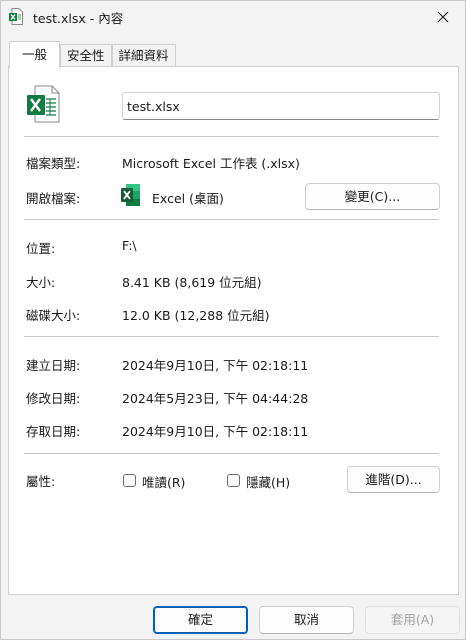  What do you see at coordinates (200, 620) in the screenshot?
I see `ok-button: 確定` at bounding box center [200, 620].